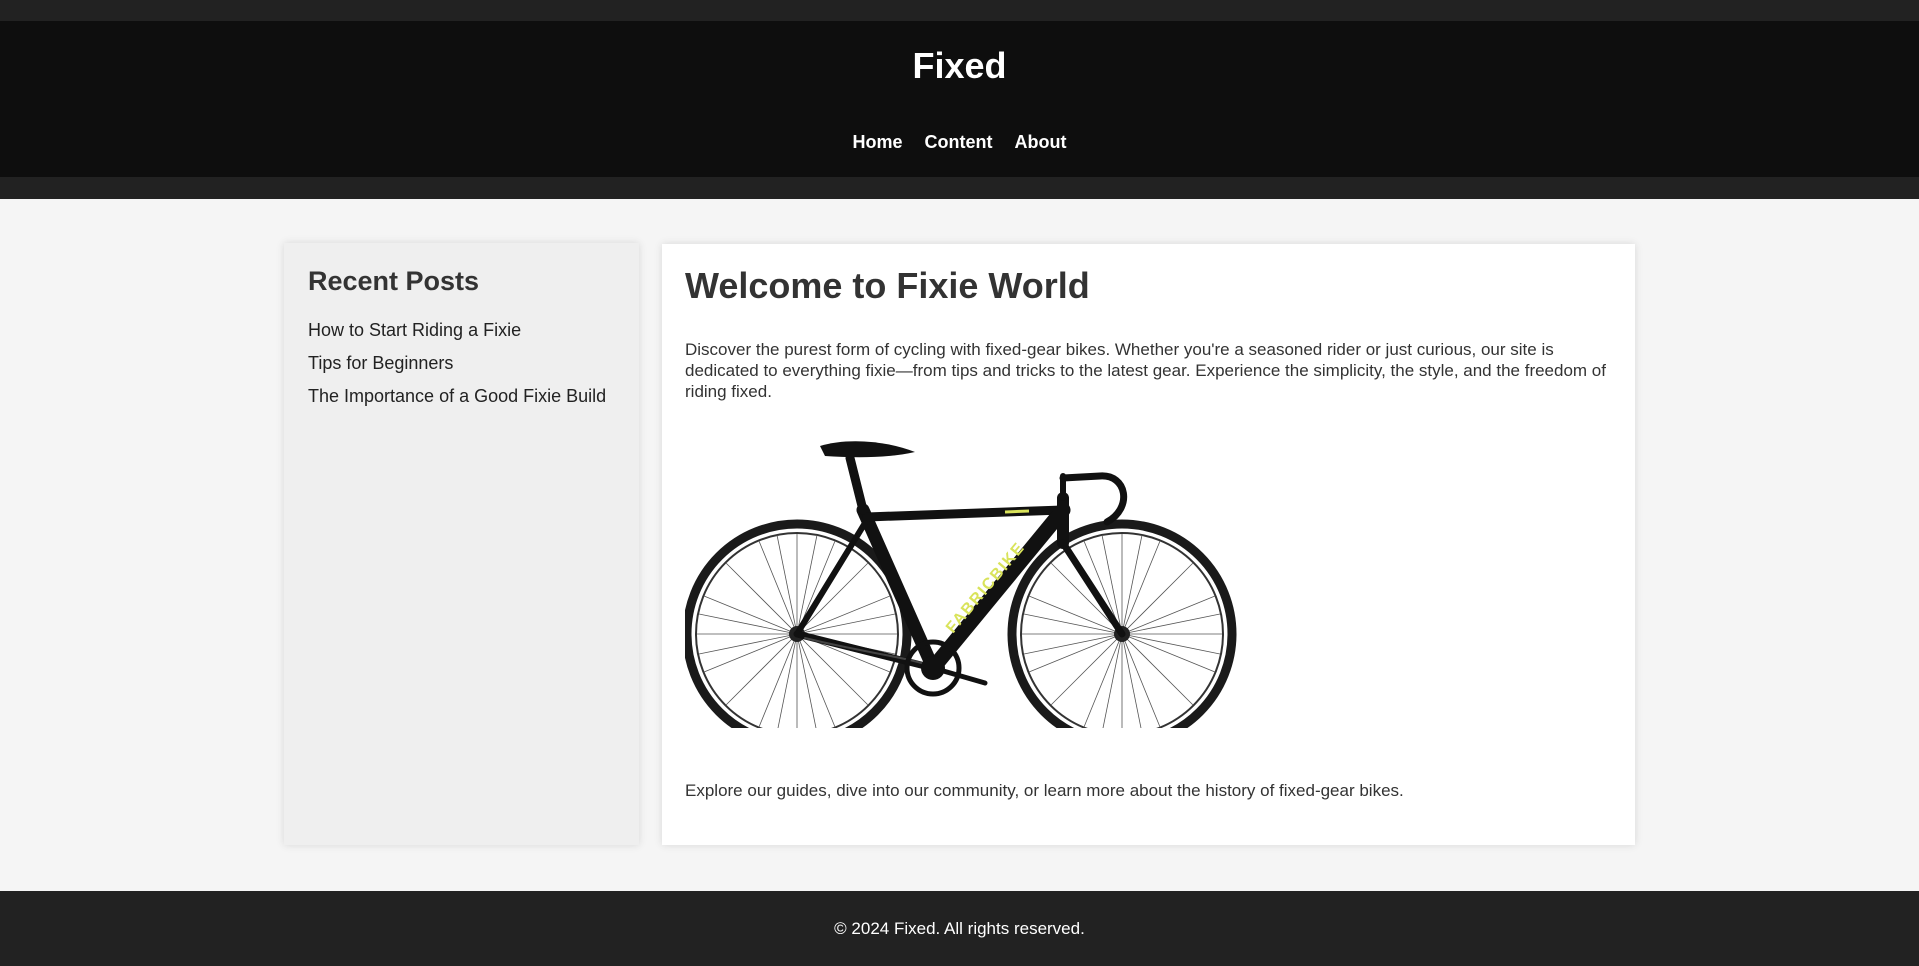 The height and width of the screenshot is (966, 1919). Describe the element at coordinates (867, 449) in the screenshot. I see `saddle` at that location.